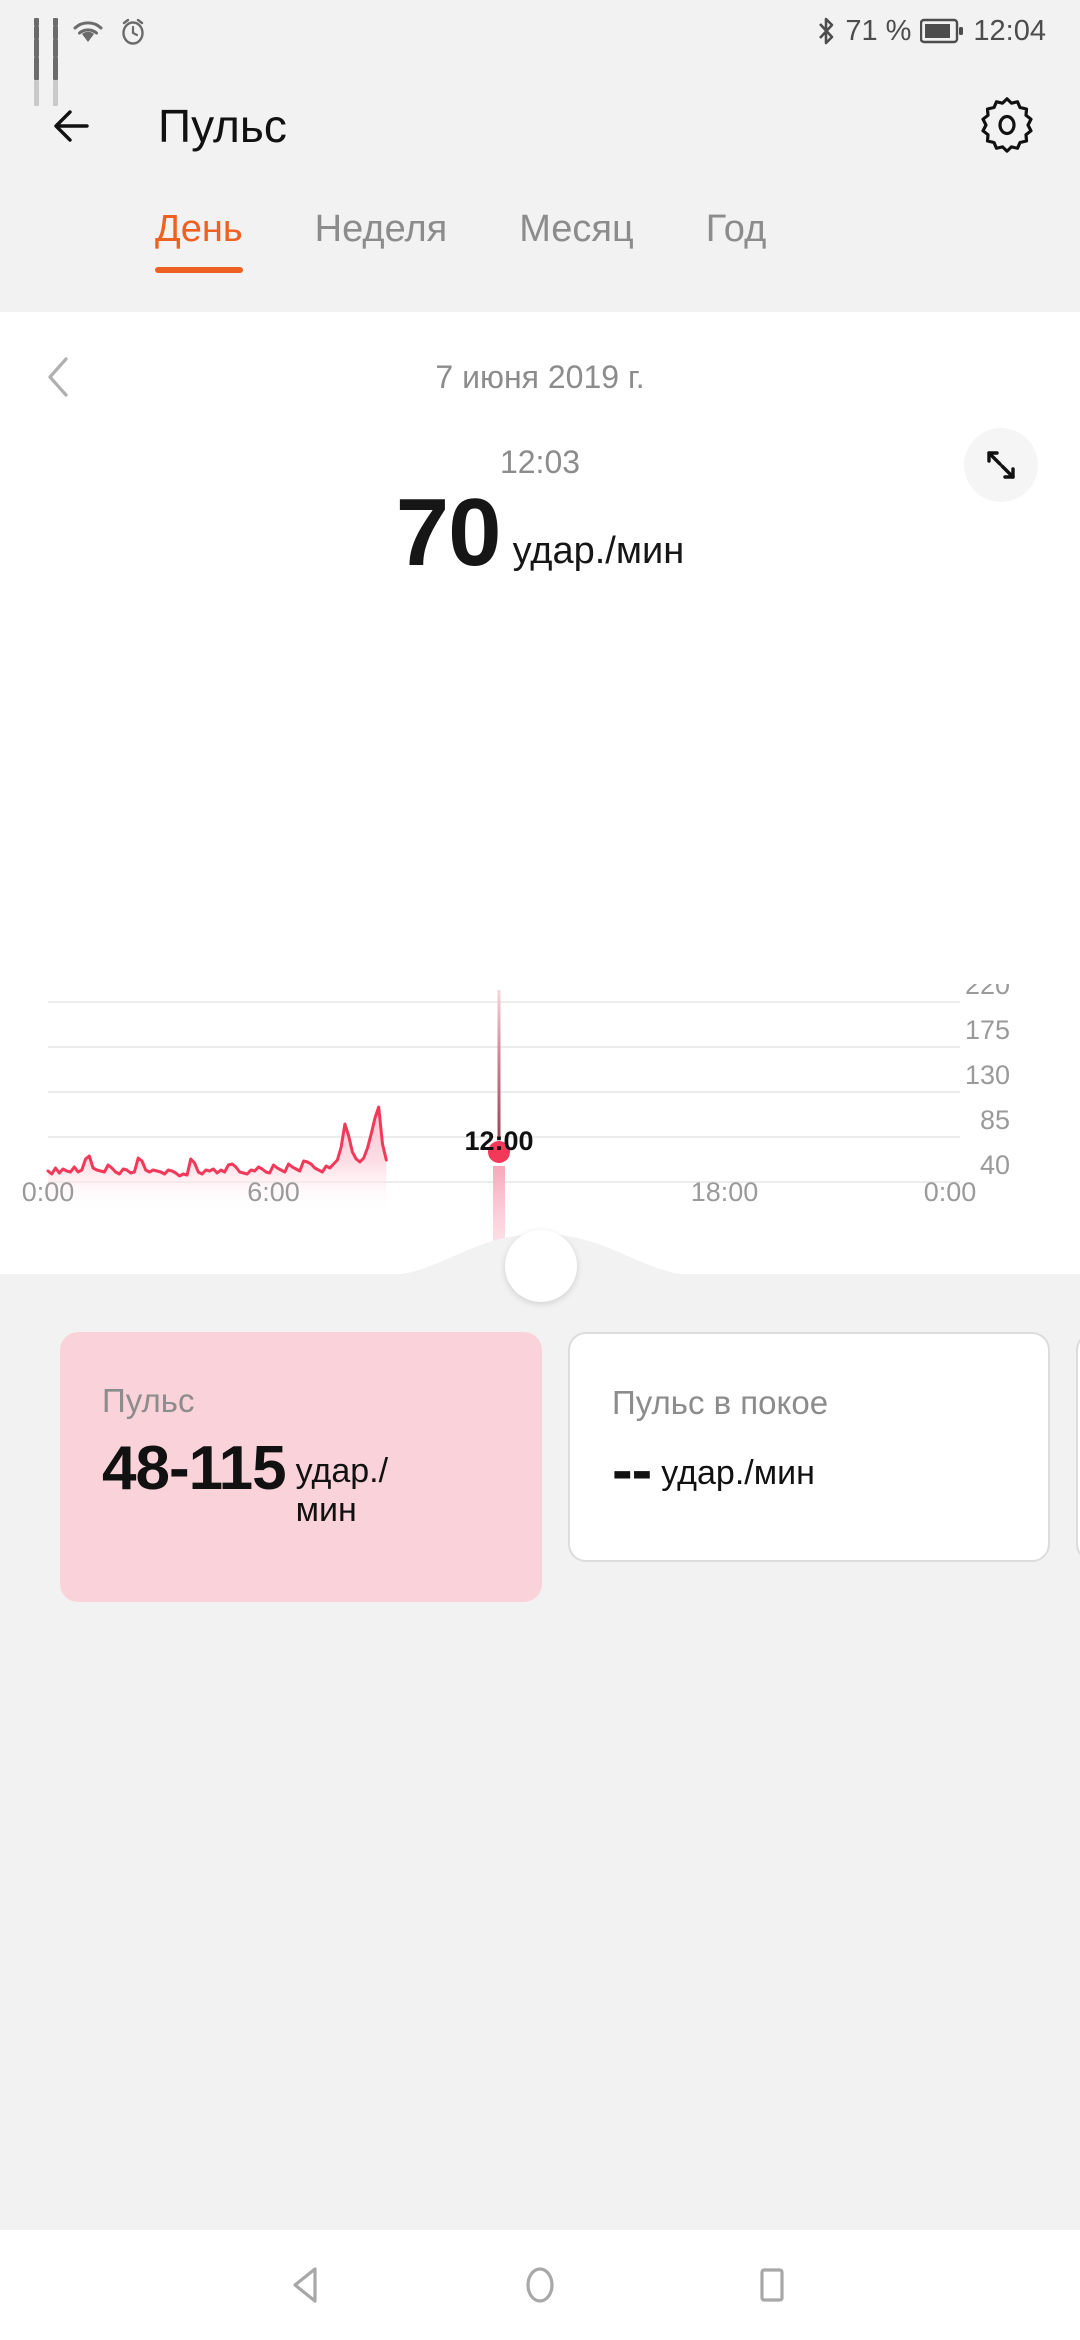 The image size is (1080, 2340). What do you see at coordinates (199, 229) in the screenshot?
I see `tab-day-label: День` at bounding box center [199, 229].